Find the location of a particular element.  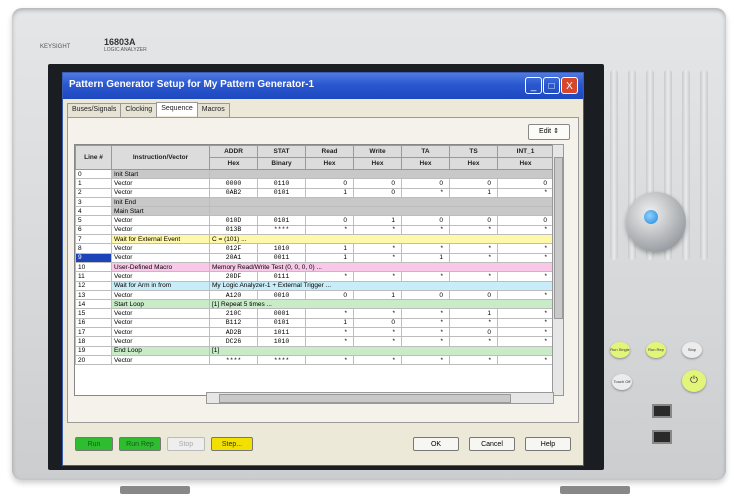

value-cell: 0111 is located at coordinates (281, 276).